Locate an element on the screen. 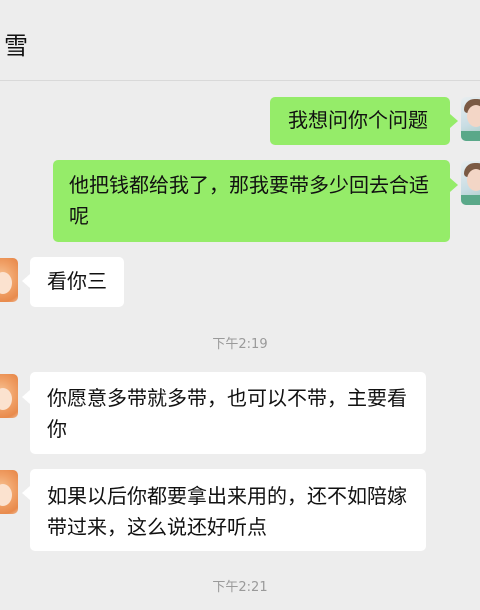 The height and width of the screenshot is (610, 480). message-bubble-received: 看你三 is located at coordinates (77, 282).